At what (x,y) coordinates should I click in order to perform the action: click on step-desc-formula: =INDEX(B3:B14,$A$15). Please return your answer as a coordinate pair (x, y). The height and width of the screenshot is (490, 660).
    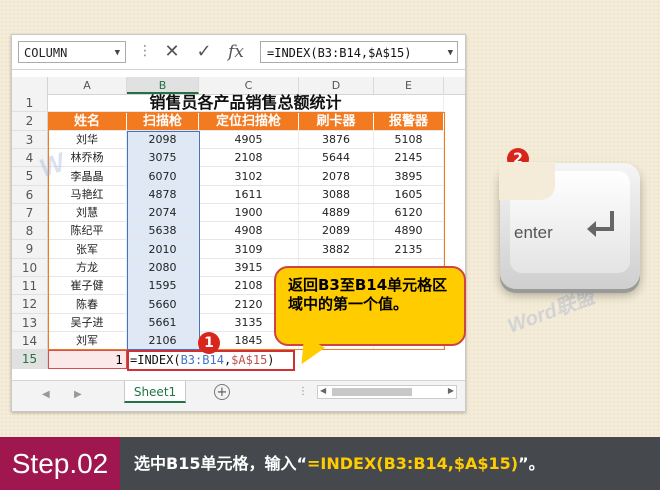
    Looking at the image, I should click on (412, 463).